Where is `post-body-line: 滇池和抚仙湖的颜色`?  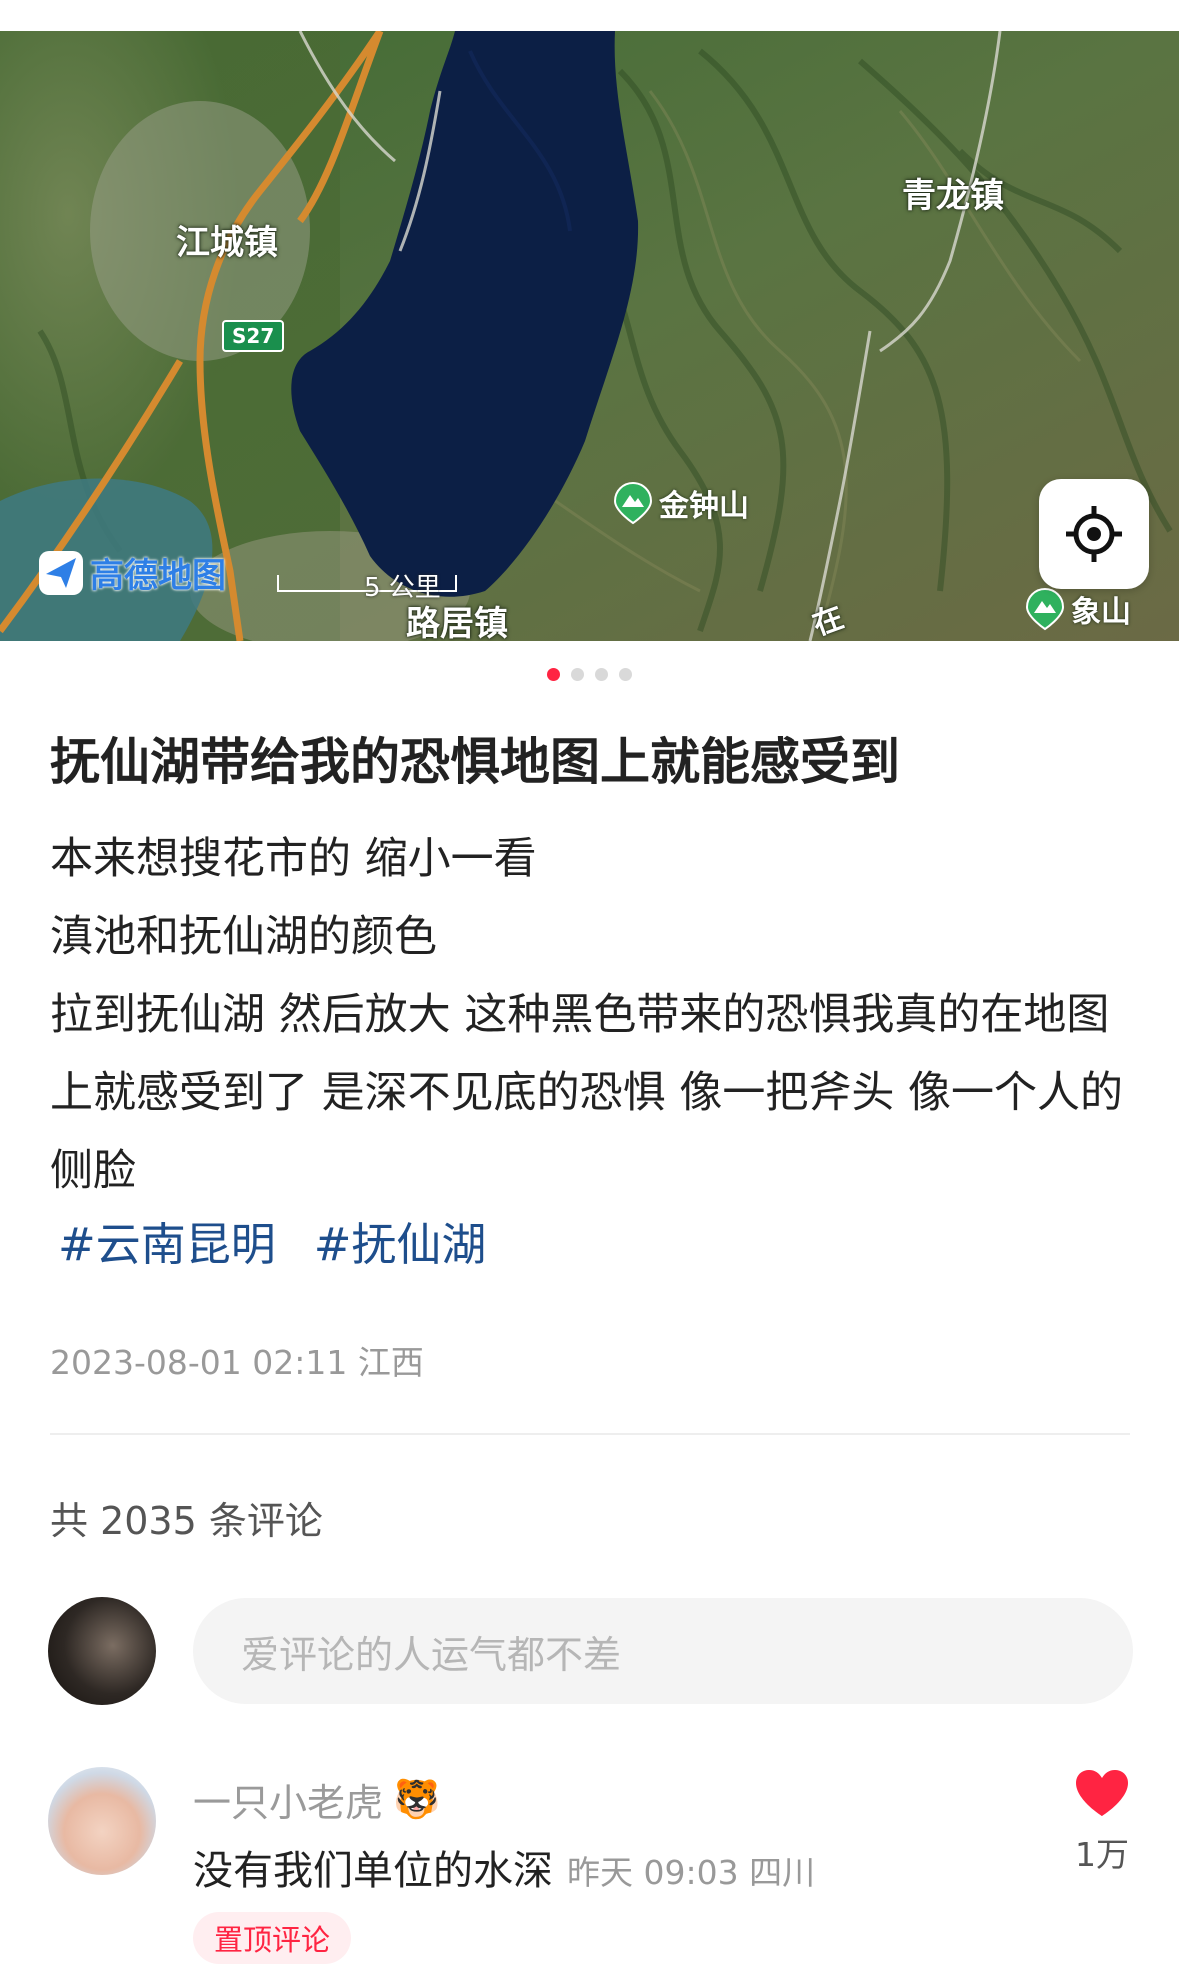 post-body-line: 滇池和抚仙湖的颜色 is located at coordinates (243, 937).